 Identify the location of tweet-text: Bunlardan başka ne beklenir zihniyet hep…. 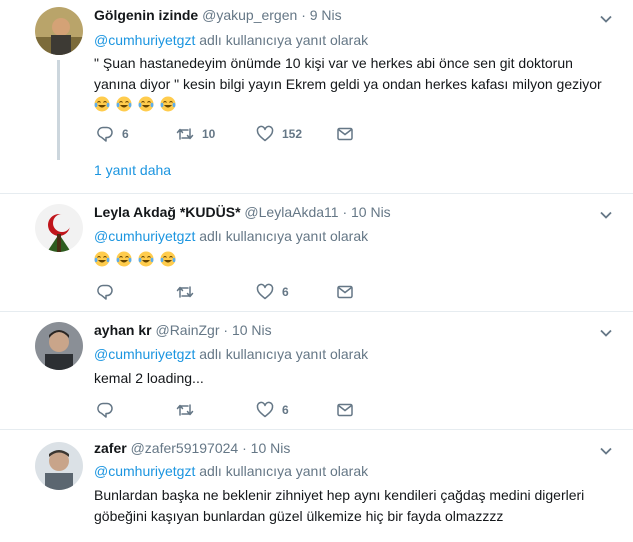
(354, 506).